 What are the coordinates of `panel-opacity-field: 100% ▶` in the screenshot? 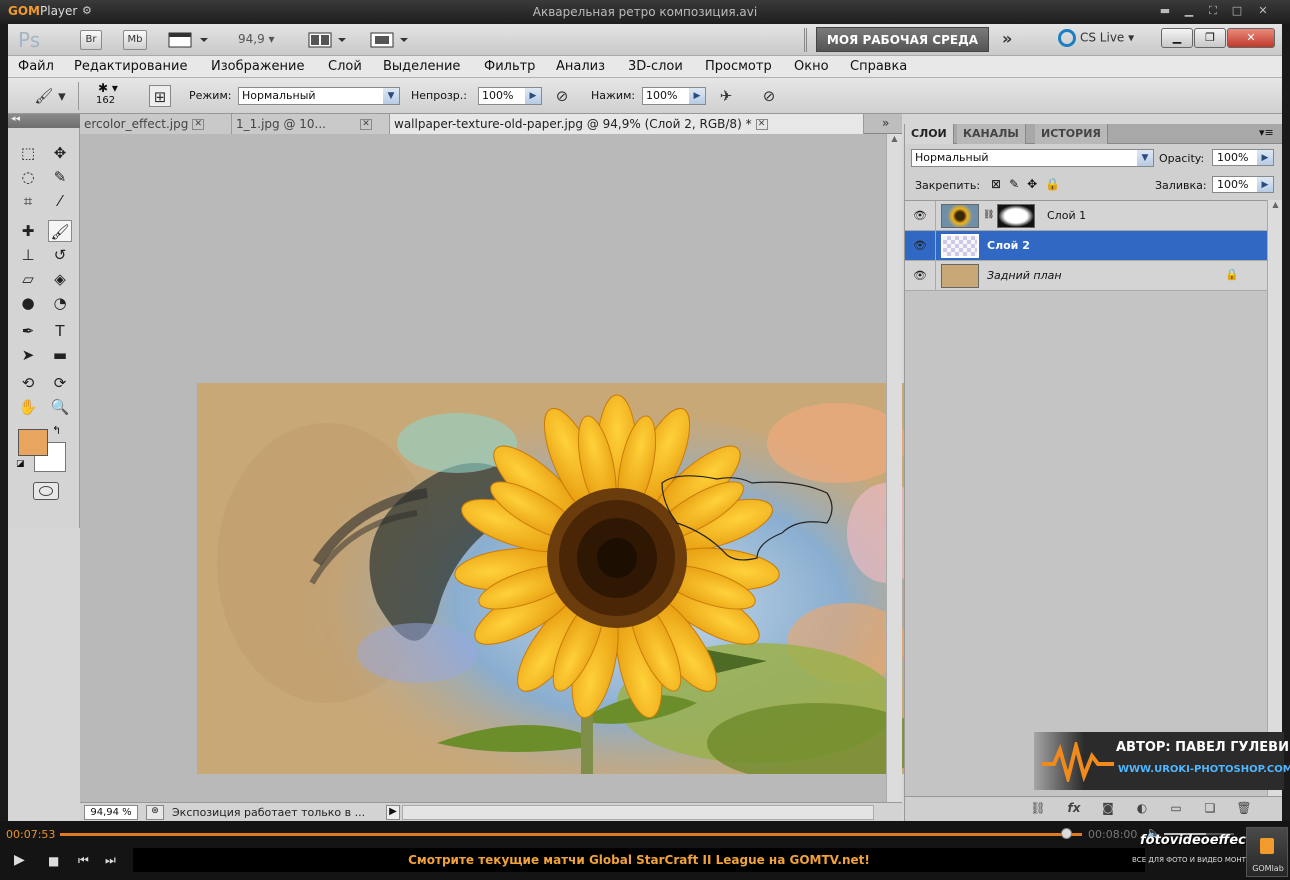 It's located at (1243, 157).